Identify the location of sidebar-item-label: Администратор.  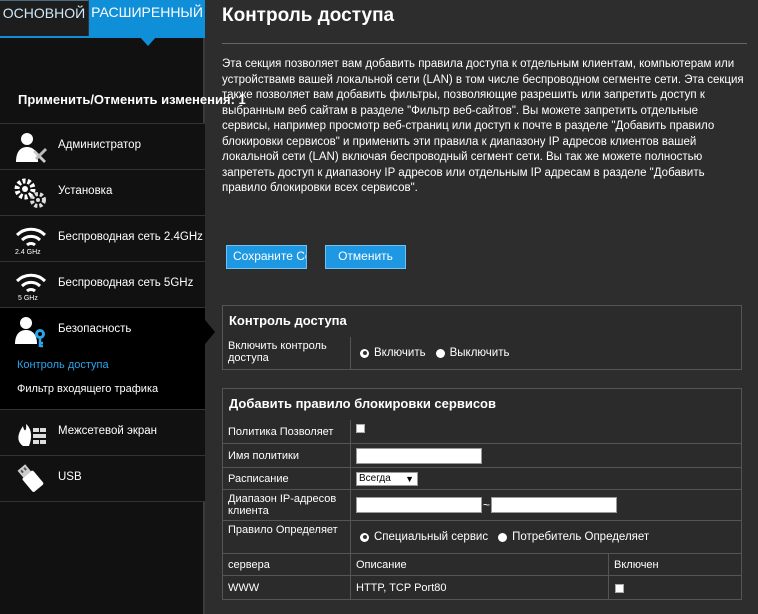
(99, 145).